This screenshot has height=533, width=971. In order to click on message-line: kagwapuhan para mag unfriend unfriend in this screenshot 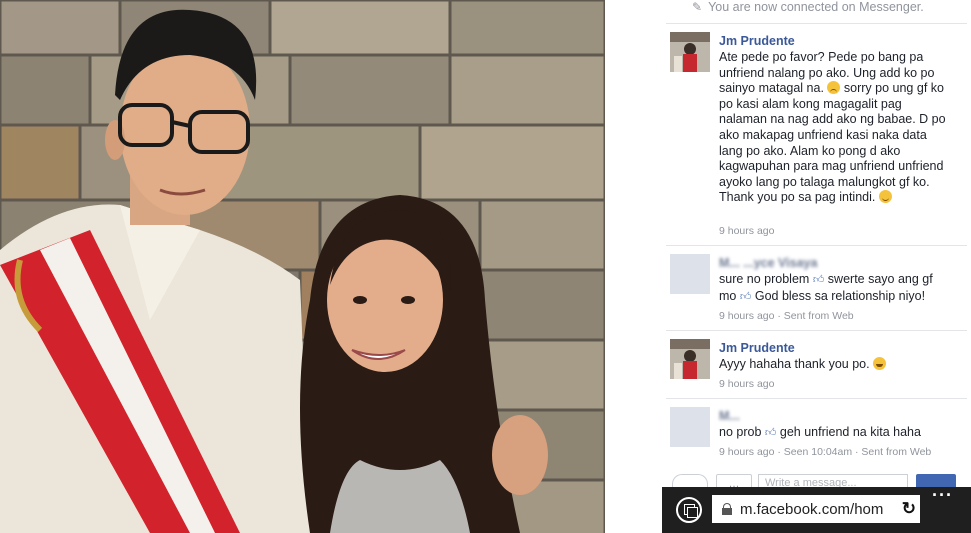, I will do `click(831, 166)`.